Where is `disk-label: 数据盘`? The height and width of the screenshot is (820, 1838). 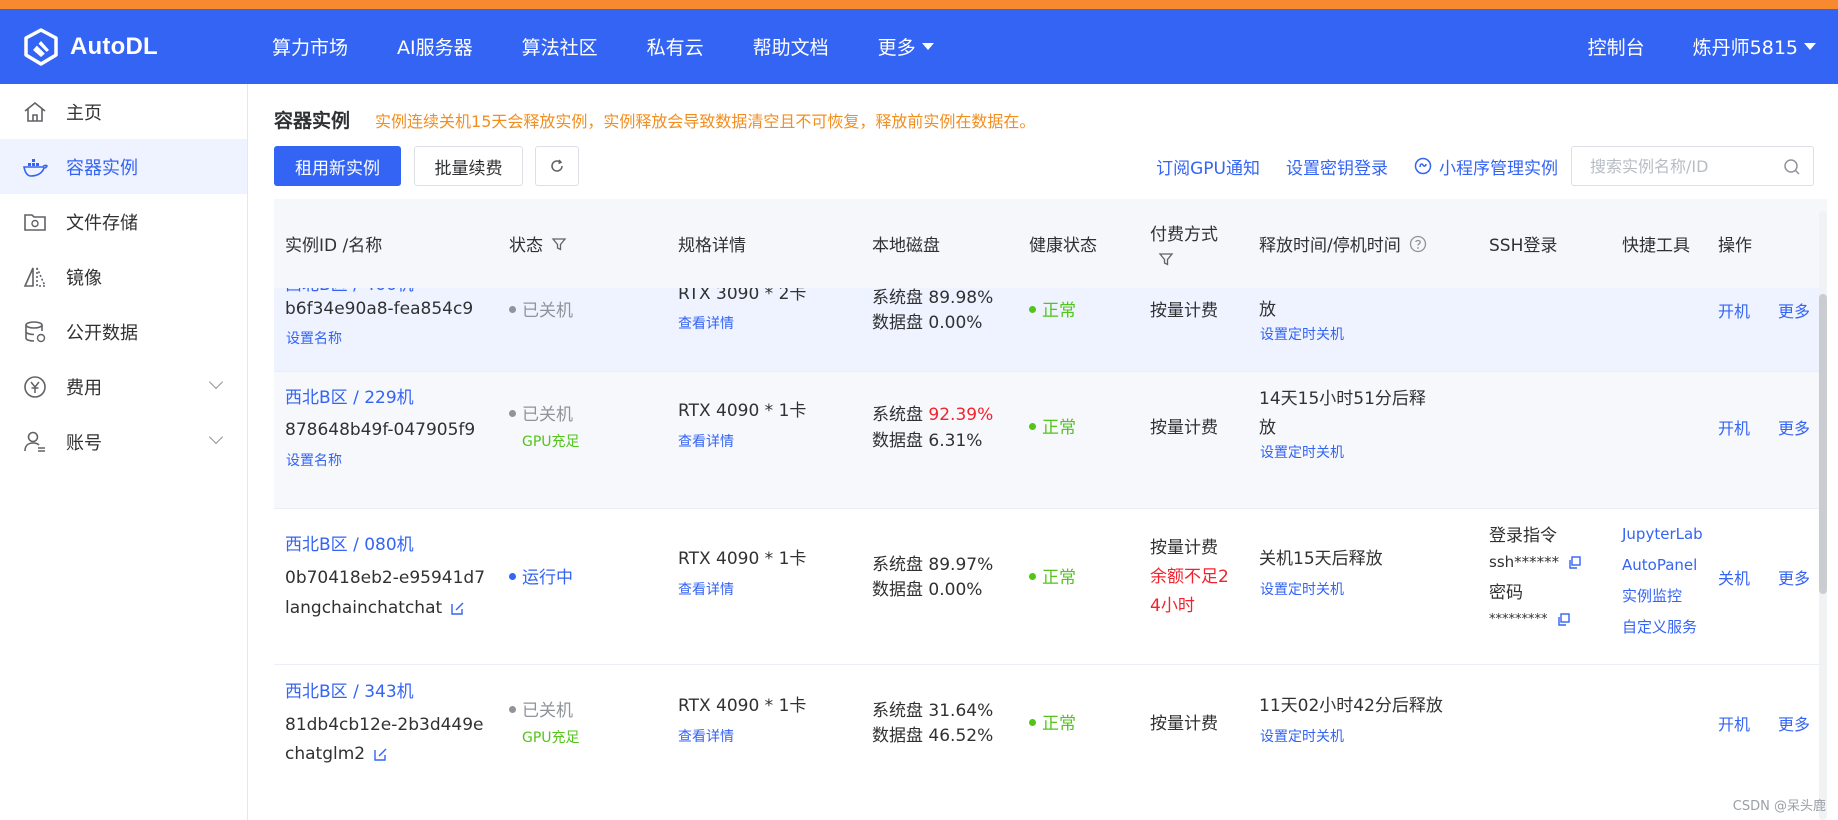
disk-label: 数据盘 is located at coordinates (897, 590).